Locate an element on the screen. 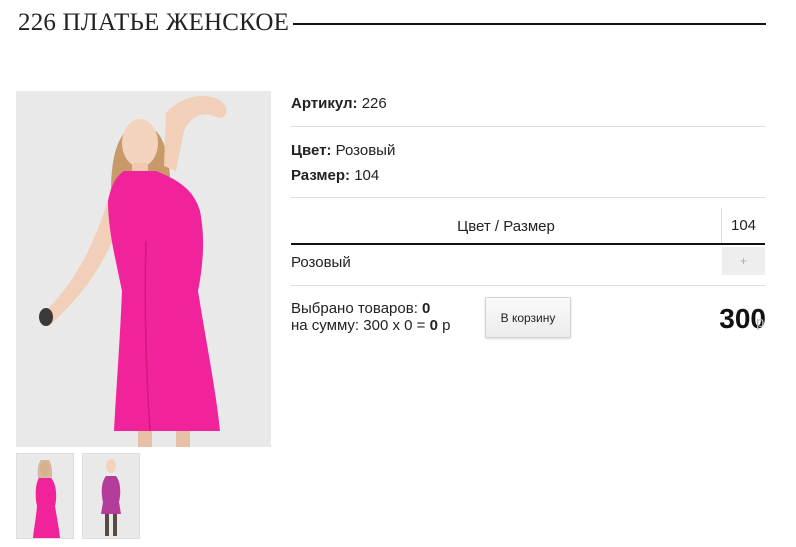 This screenshot has height=547, width=796. title-divider is located at coordinates (529, 24).